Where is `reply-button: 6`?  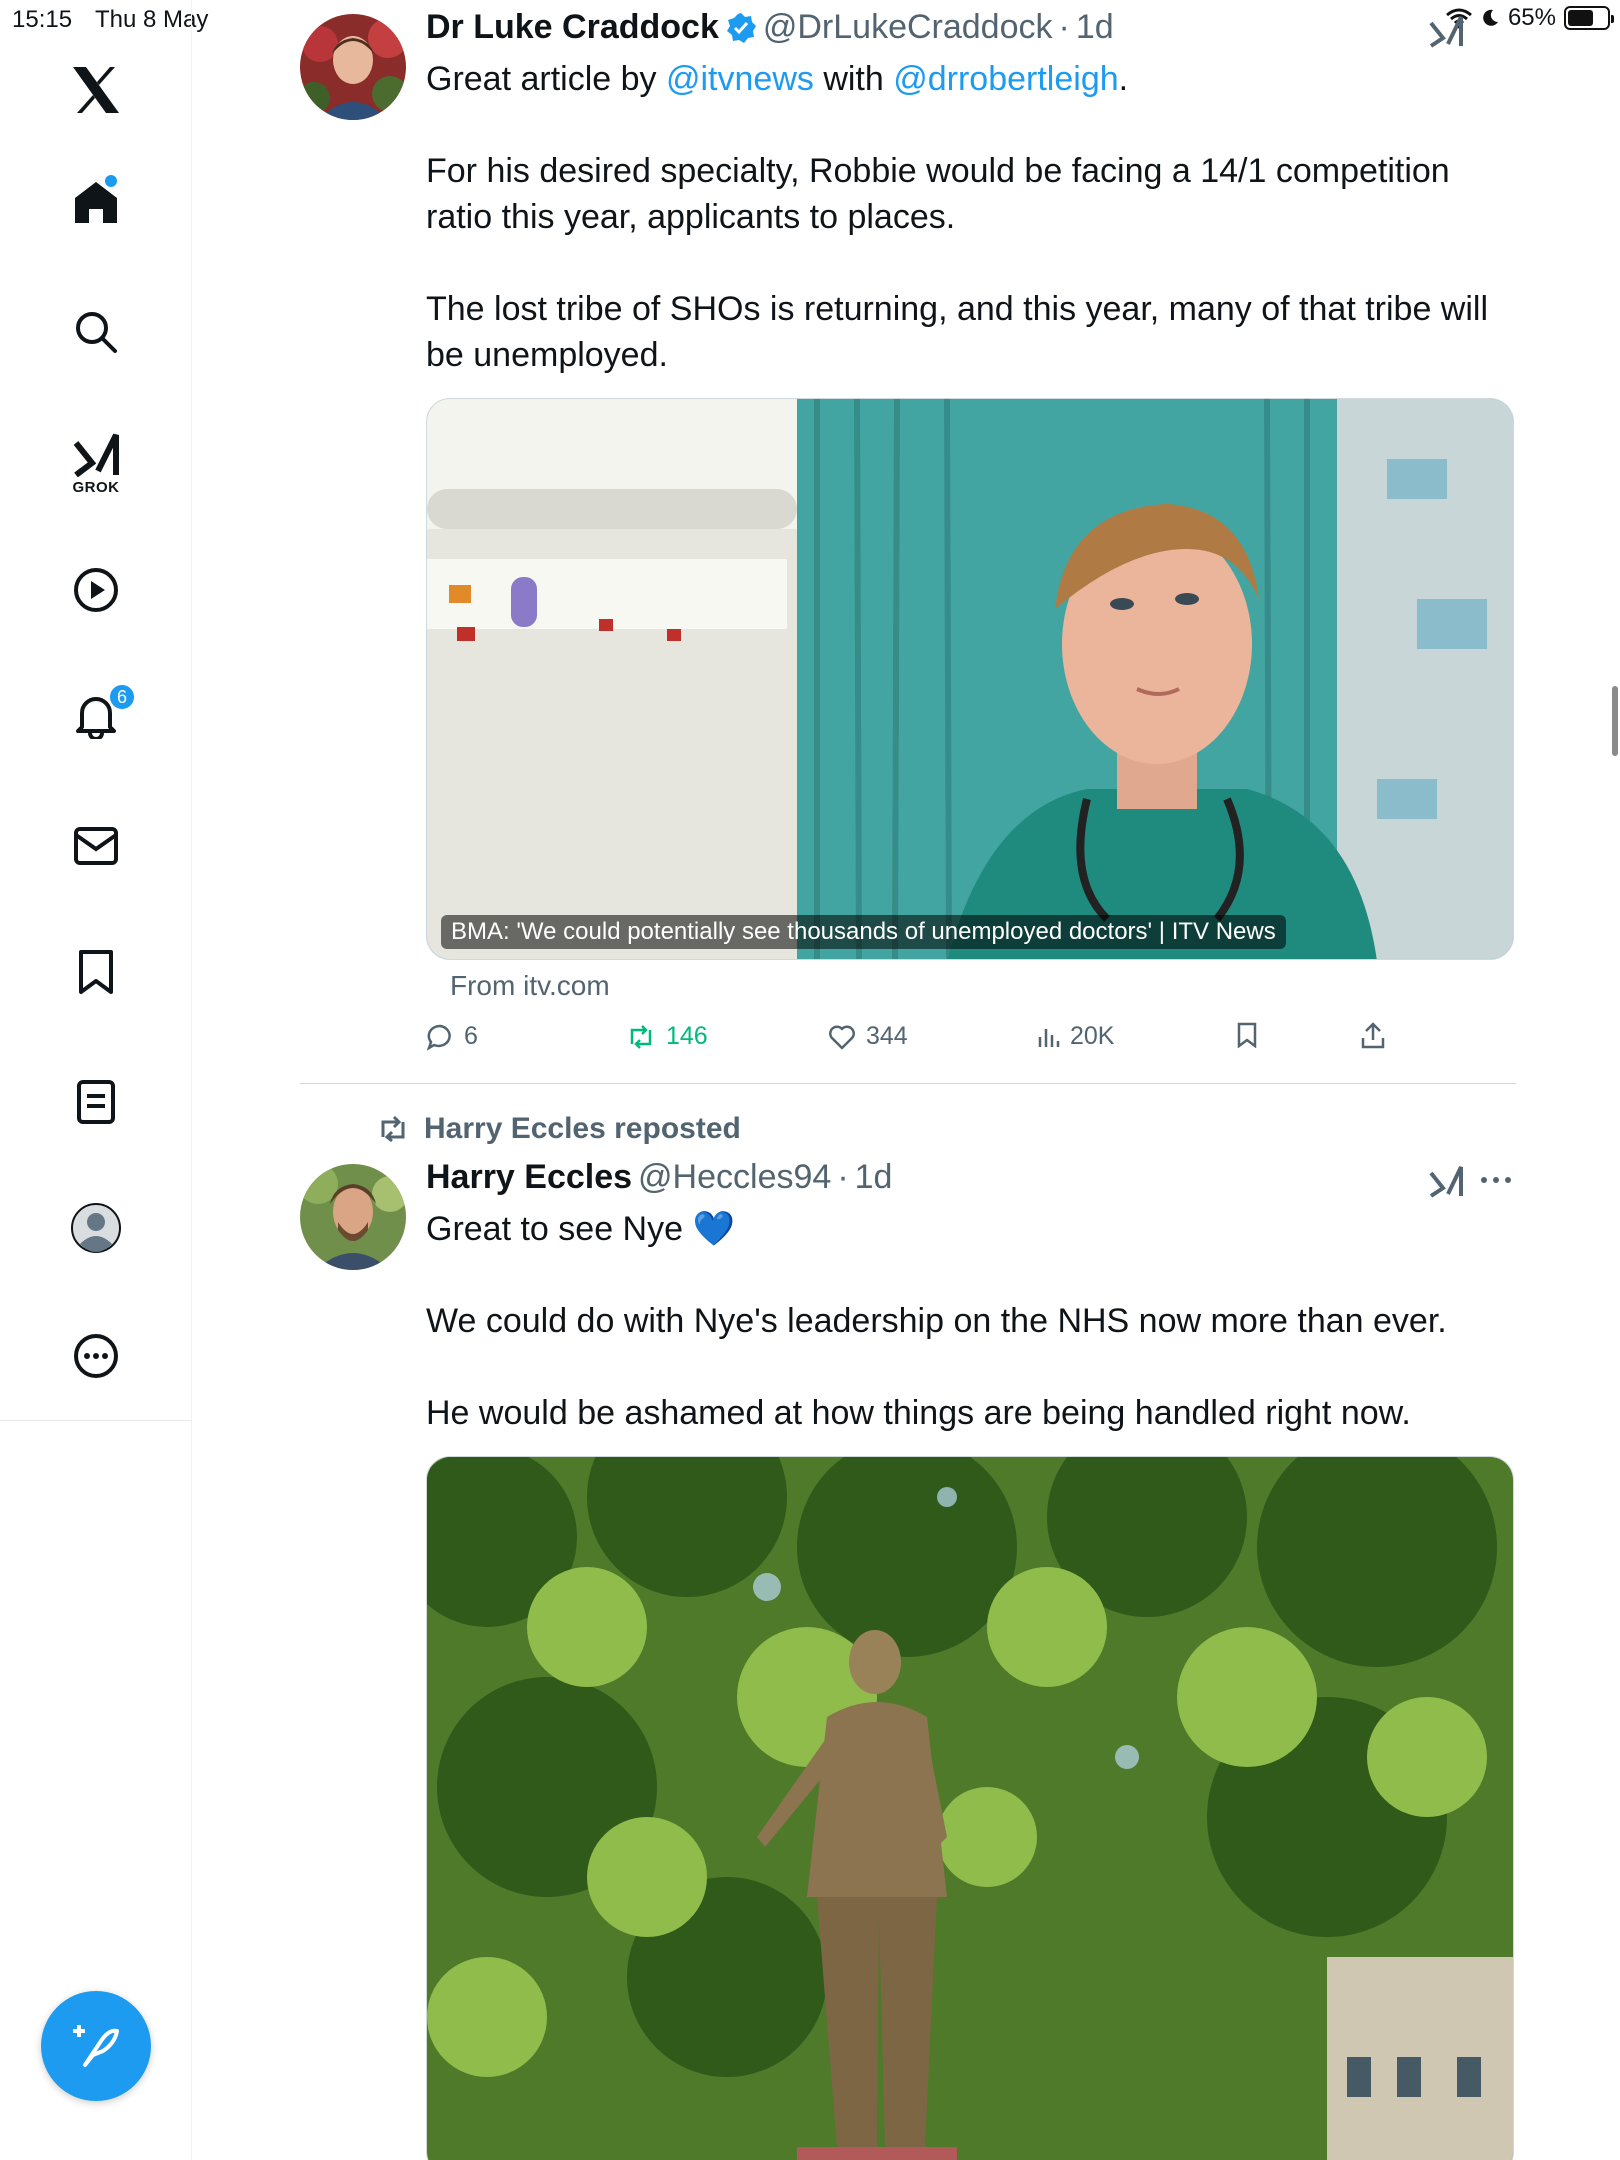
reply-button: 6 is located at coordinates (452, 1036).